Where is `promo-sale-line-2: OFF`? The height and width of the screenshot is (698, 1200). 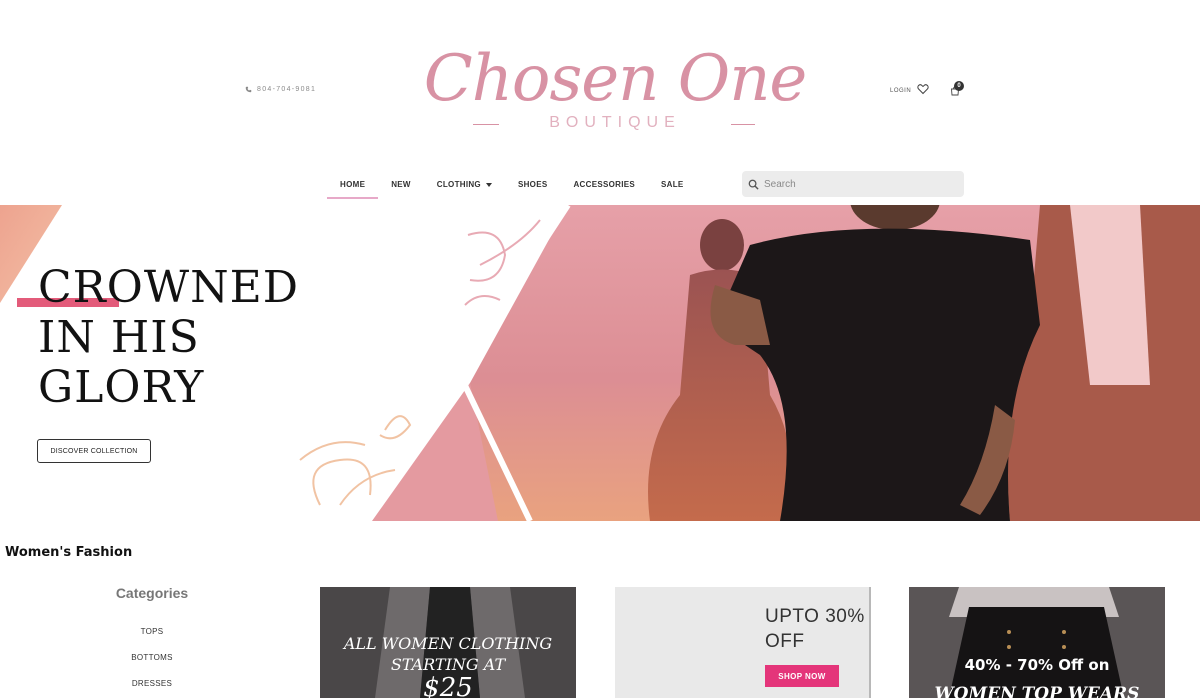
promo-sale-line-2: OFF is located at coordinates (785, 641).